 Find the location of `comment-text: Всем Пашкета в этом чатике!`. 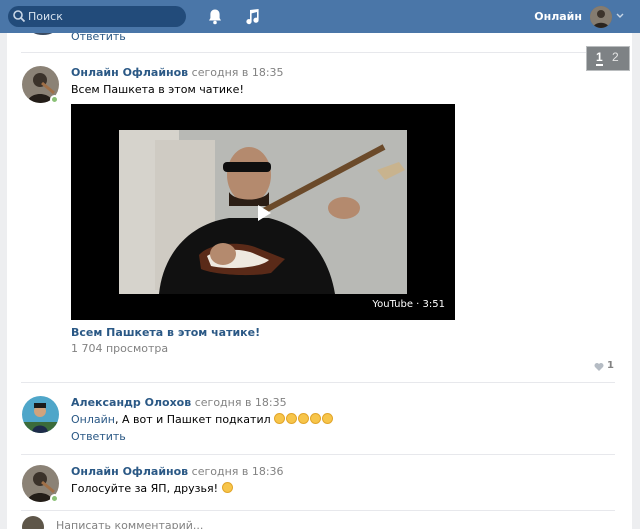

comment-text: Всем Пашкета в этом чатике! is located at coordinates (157, 89).